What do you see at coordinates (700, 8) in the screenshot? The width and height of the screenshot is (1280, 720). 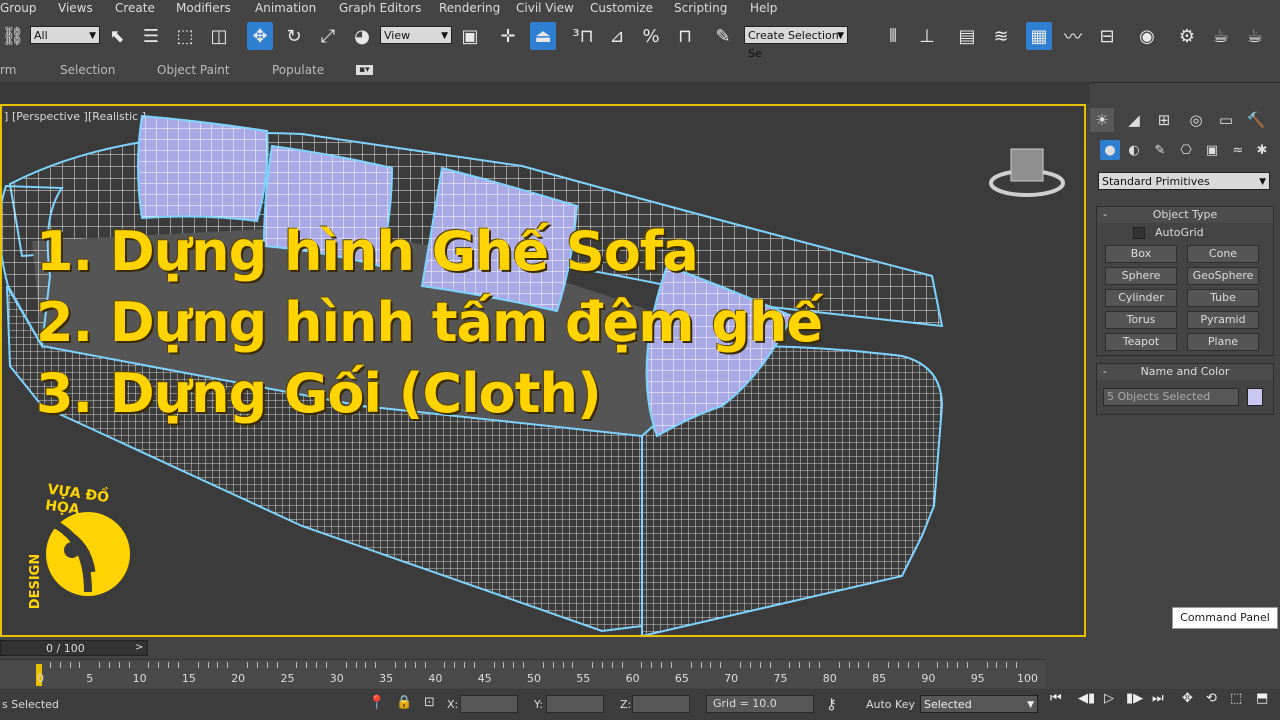 I see `menu-scripting: Scripting` at bounding box center [700, 8].